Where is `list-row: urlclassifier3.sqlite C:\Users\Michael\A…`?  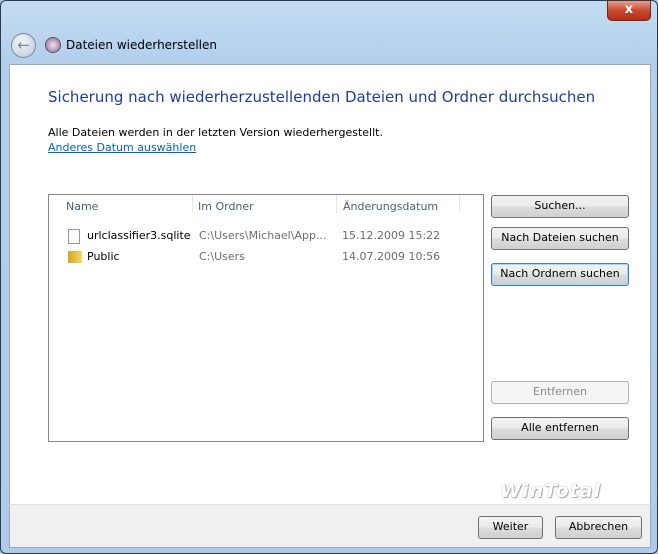
list-row: urlclassifier3.sqlite C:\Users\Michael\A… is located at coordinates (266, 236).